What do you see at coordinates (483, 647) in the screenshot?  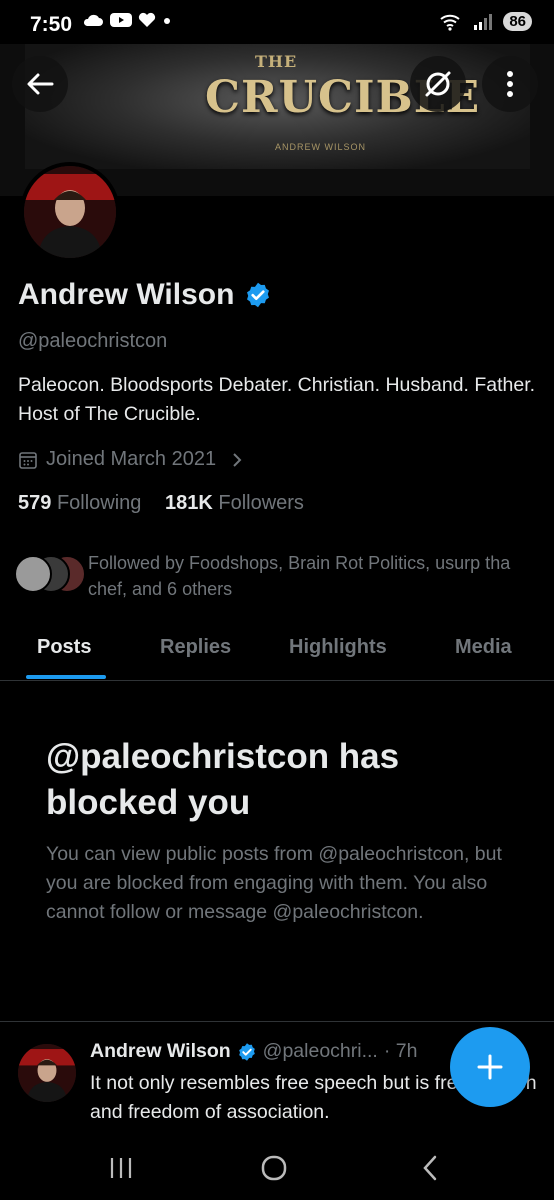 I see `tab-media: Media` at bounding box center [483, 647].